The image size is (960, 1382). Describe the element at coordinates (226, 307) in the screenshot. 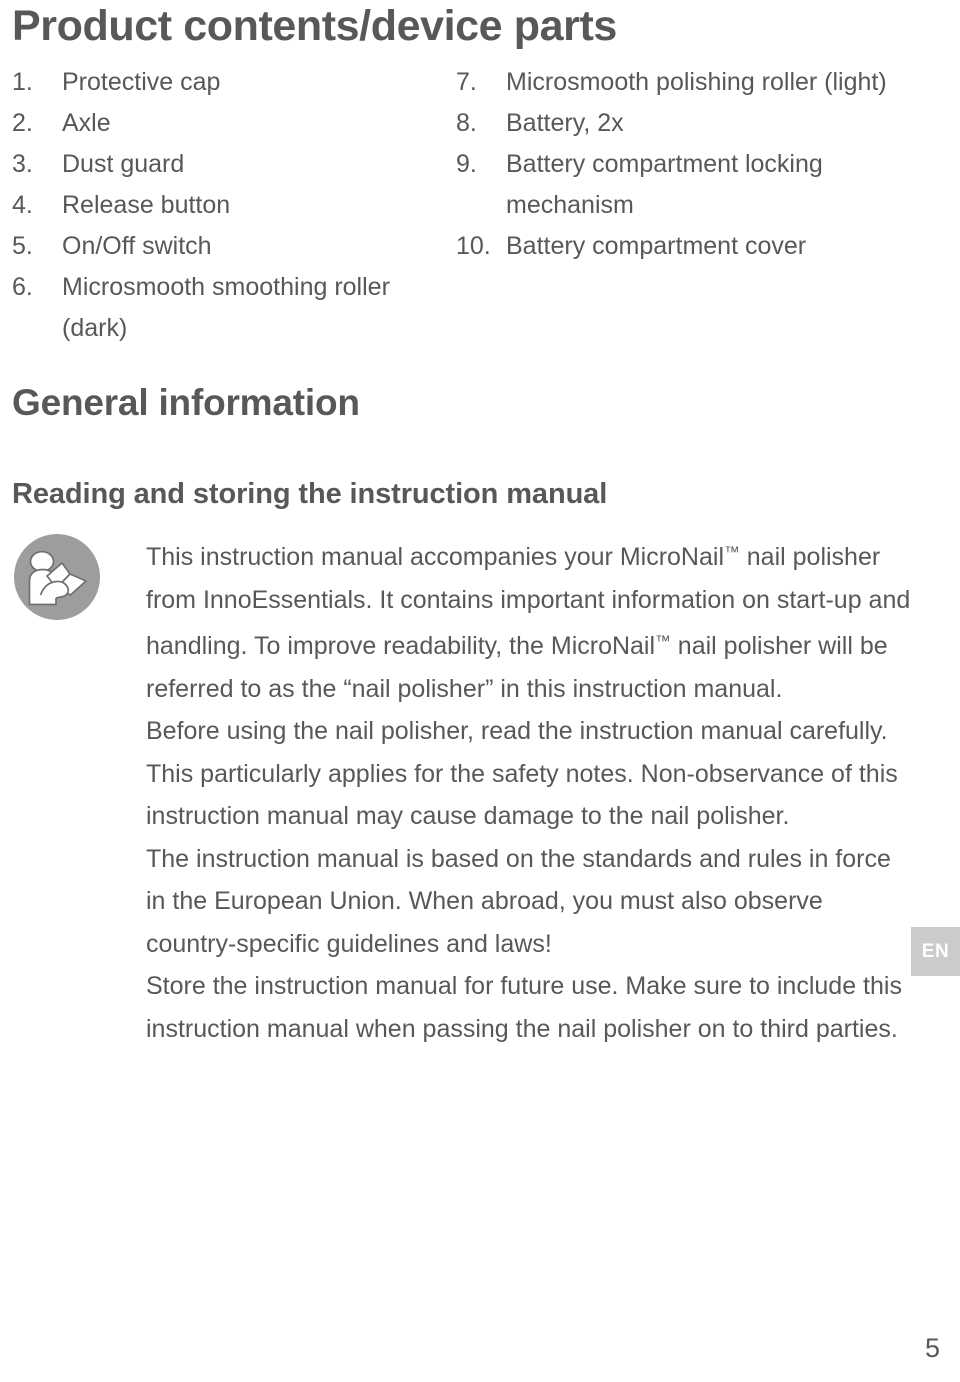

I see `list-item-label: Microsmooth smoothing roller (dark)` at that location.